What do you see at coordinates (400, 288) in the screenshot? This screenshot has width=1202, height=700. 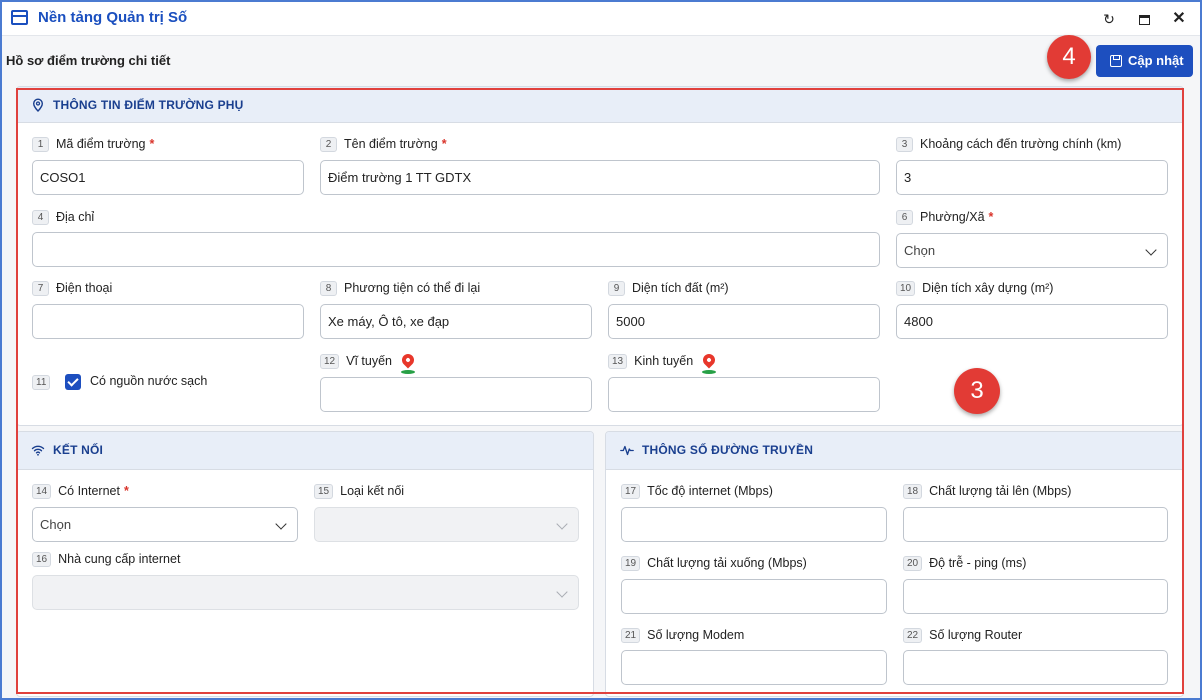 I see `field-label-transport: 8 Phương tiện có thể đi lại` at bounding box center [400, 288].